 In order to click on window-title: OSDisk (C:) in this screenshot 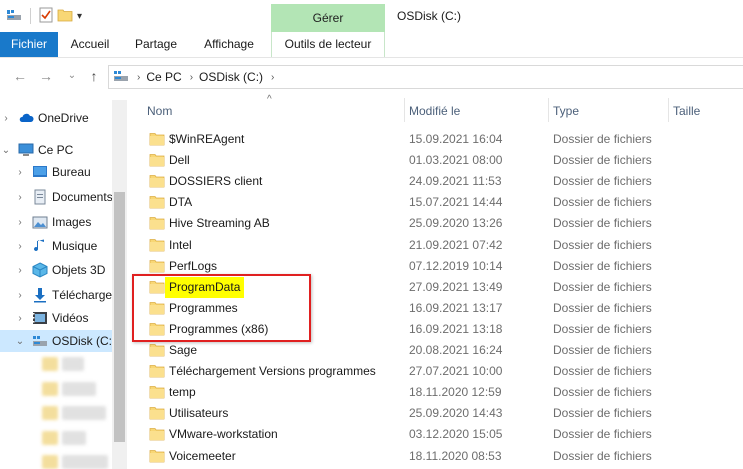, I will do `click(429, 16)`.